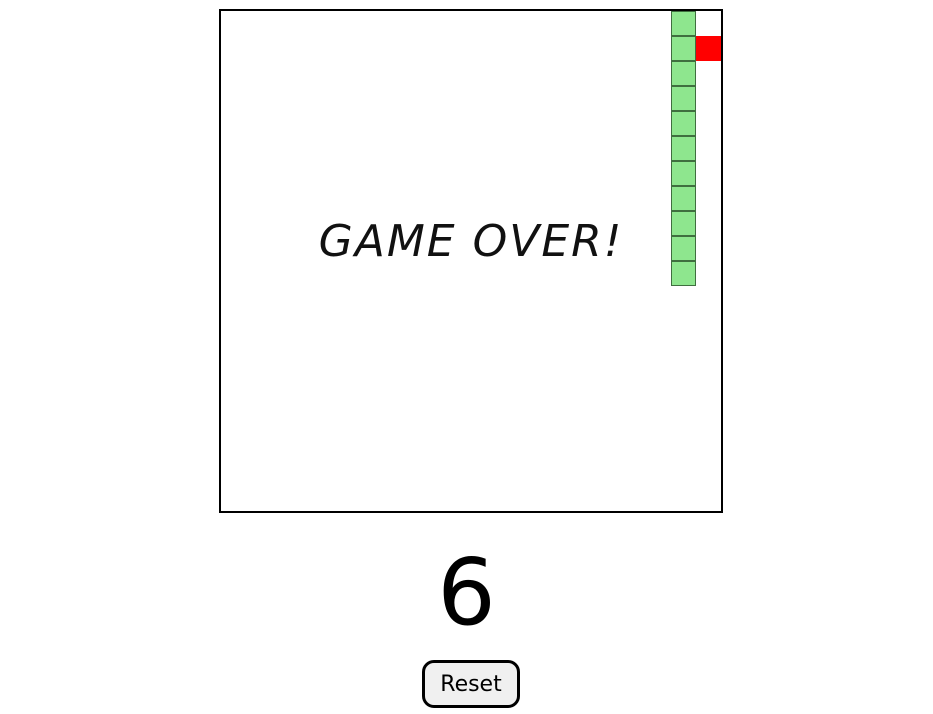 The width and height of the screenshot is (933, 714). I want to click on reset-button: Reset, so click(471, 684).